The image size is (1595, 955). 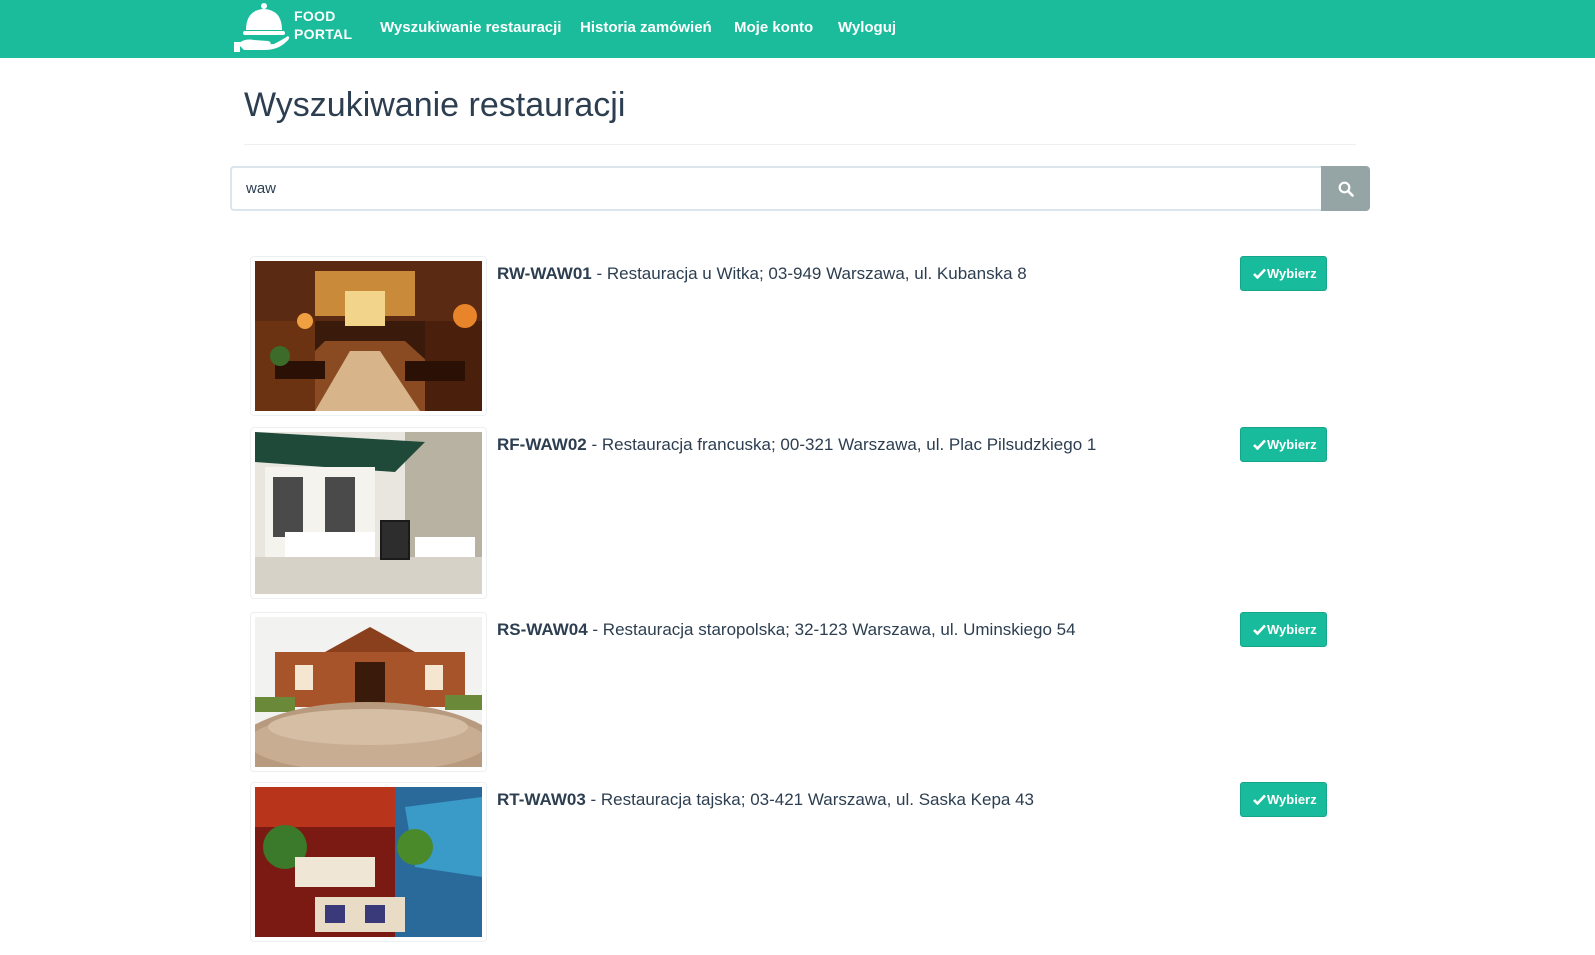 What do you see at coordinates (435, 105) in the screenshot?
I see `page-title: Wyszukiwanie restauracji` at bounding box center [435, 105].